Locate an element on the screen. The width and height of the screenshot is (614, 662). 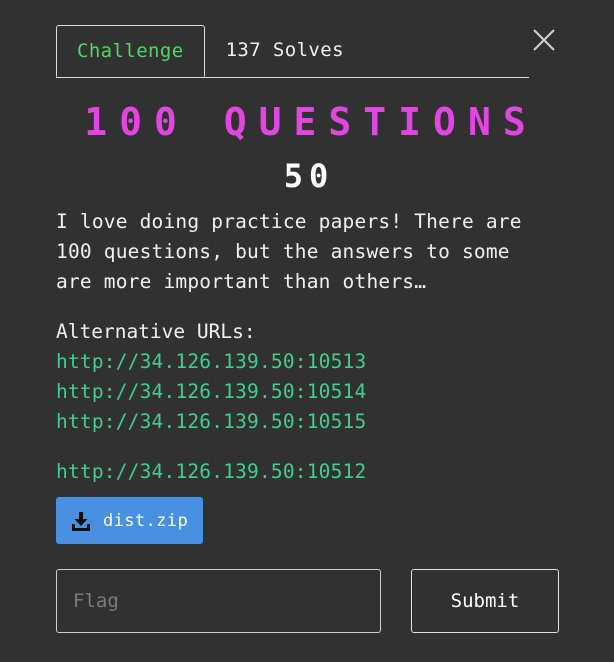
tab-bar: Challenge 137 Solves is located at coordinates (292, 51).